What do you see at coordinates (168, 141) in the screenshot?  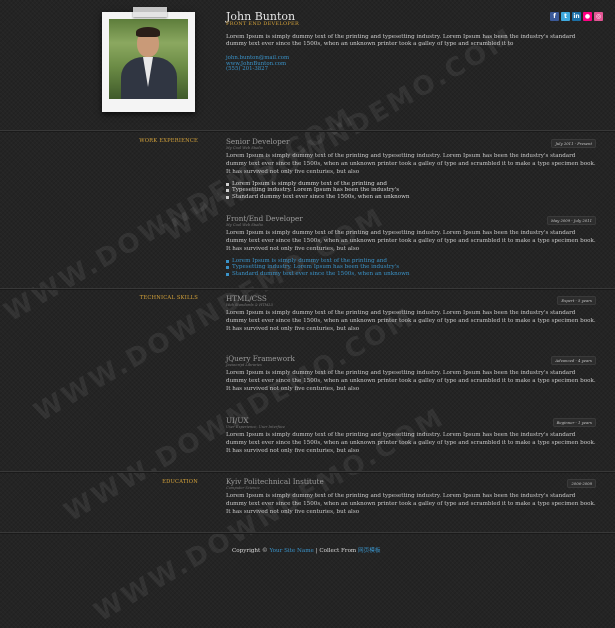 I see `section-label-work: WORK EXPERIENCE` at bounding box center [168, 141].